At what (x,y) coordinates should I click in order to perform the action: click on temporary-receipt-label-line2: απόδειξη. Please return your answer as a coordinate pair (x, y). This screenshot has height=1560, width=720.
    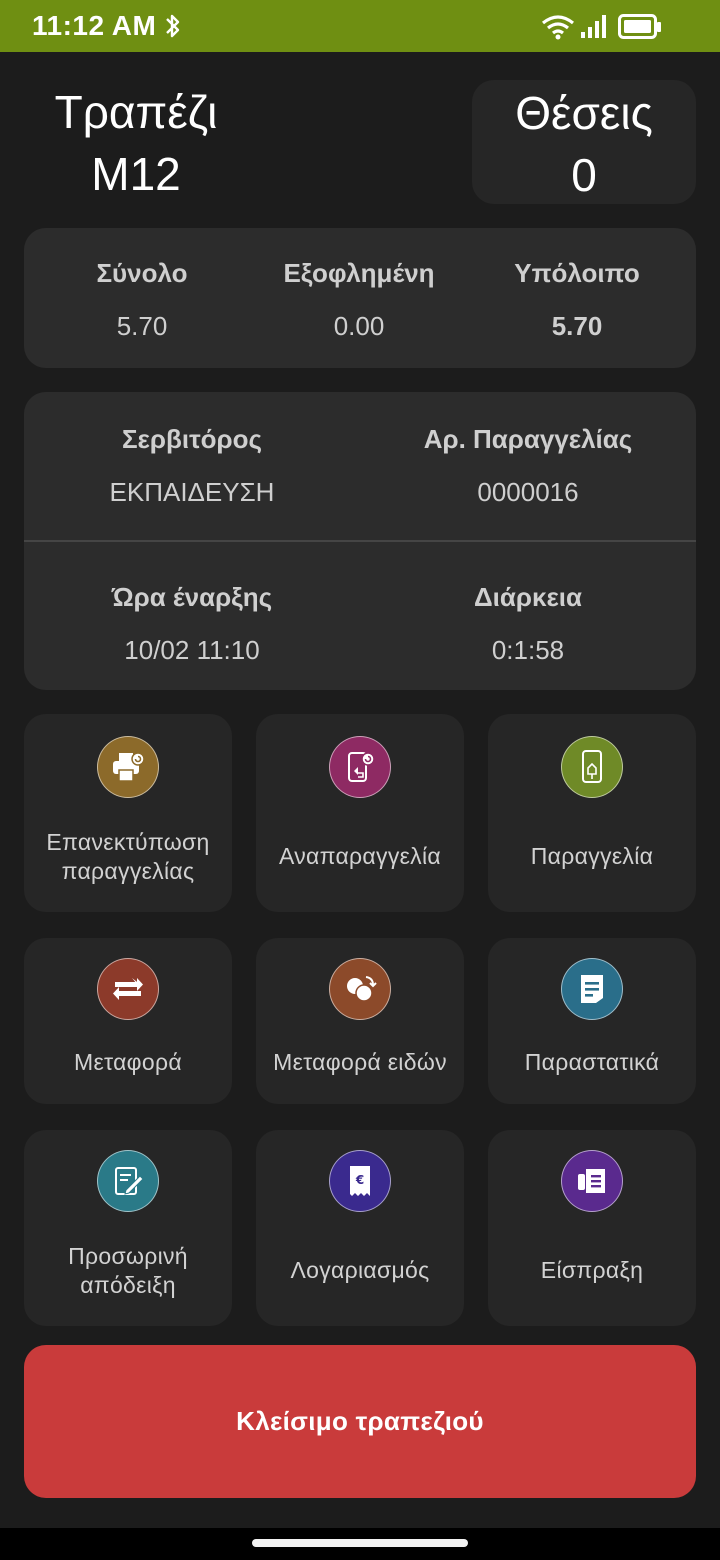
    Looking at the image, I should click on (128, 1285).